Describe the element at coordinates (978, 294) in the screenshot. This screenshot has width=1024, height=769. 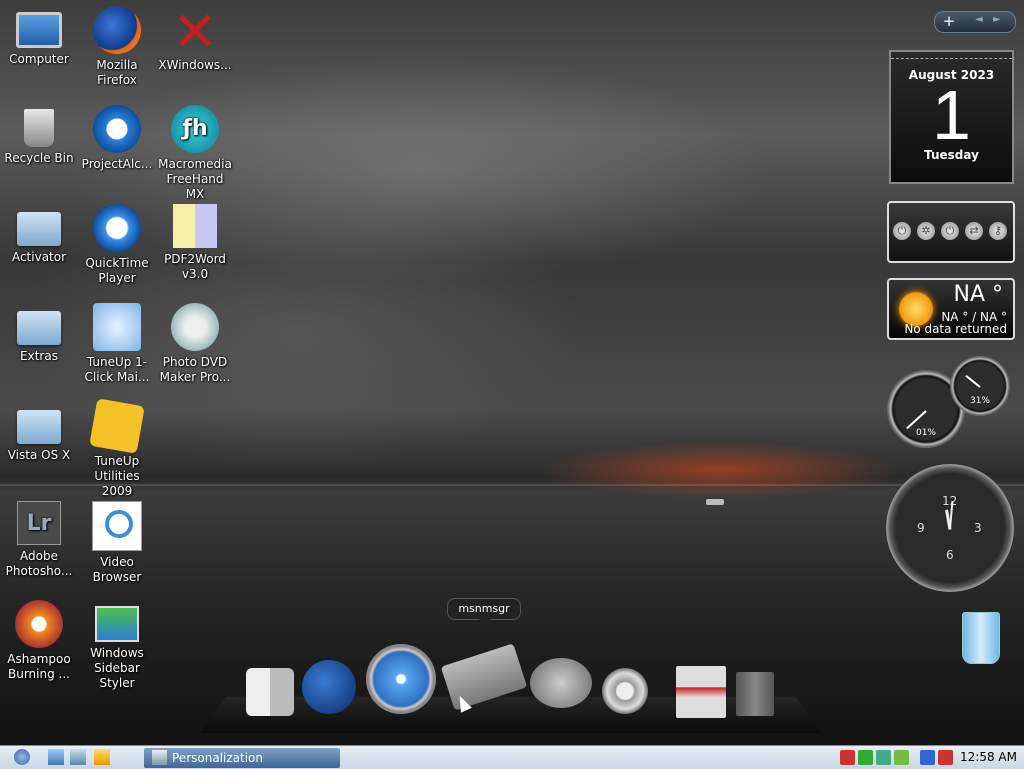
I see `weather-temperature: NA °` at that location.